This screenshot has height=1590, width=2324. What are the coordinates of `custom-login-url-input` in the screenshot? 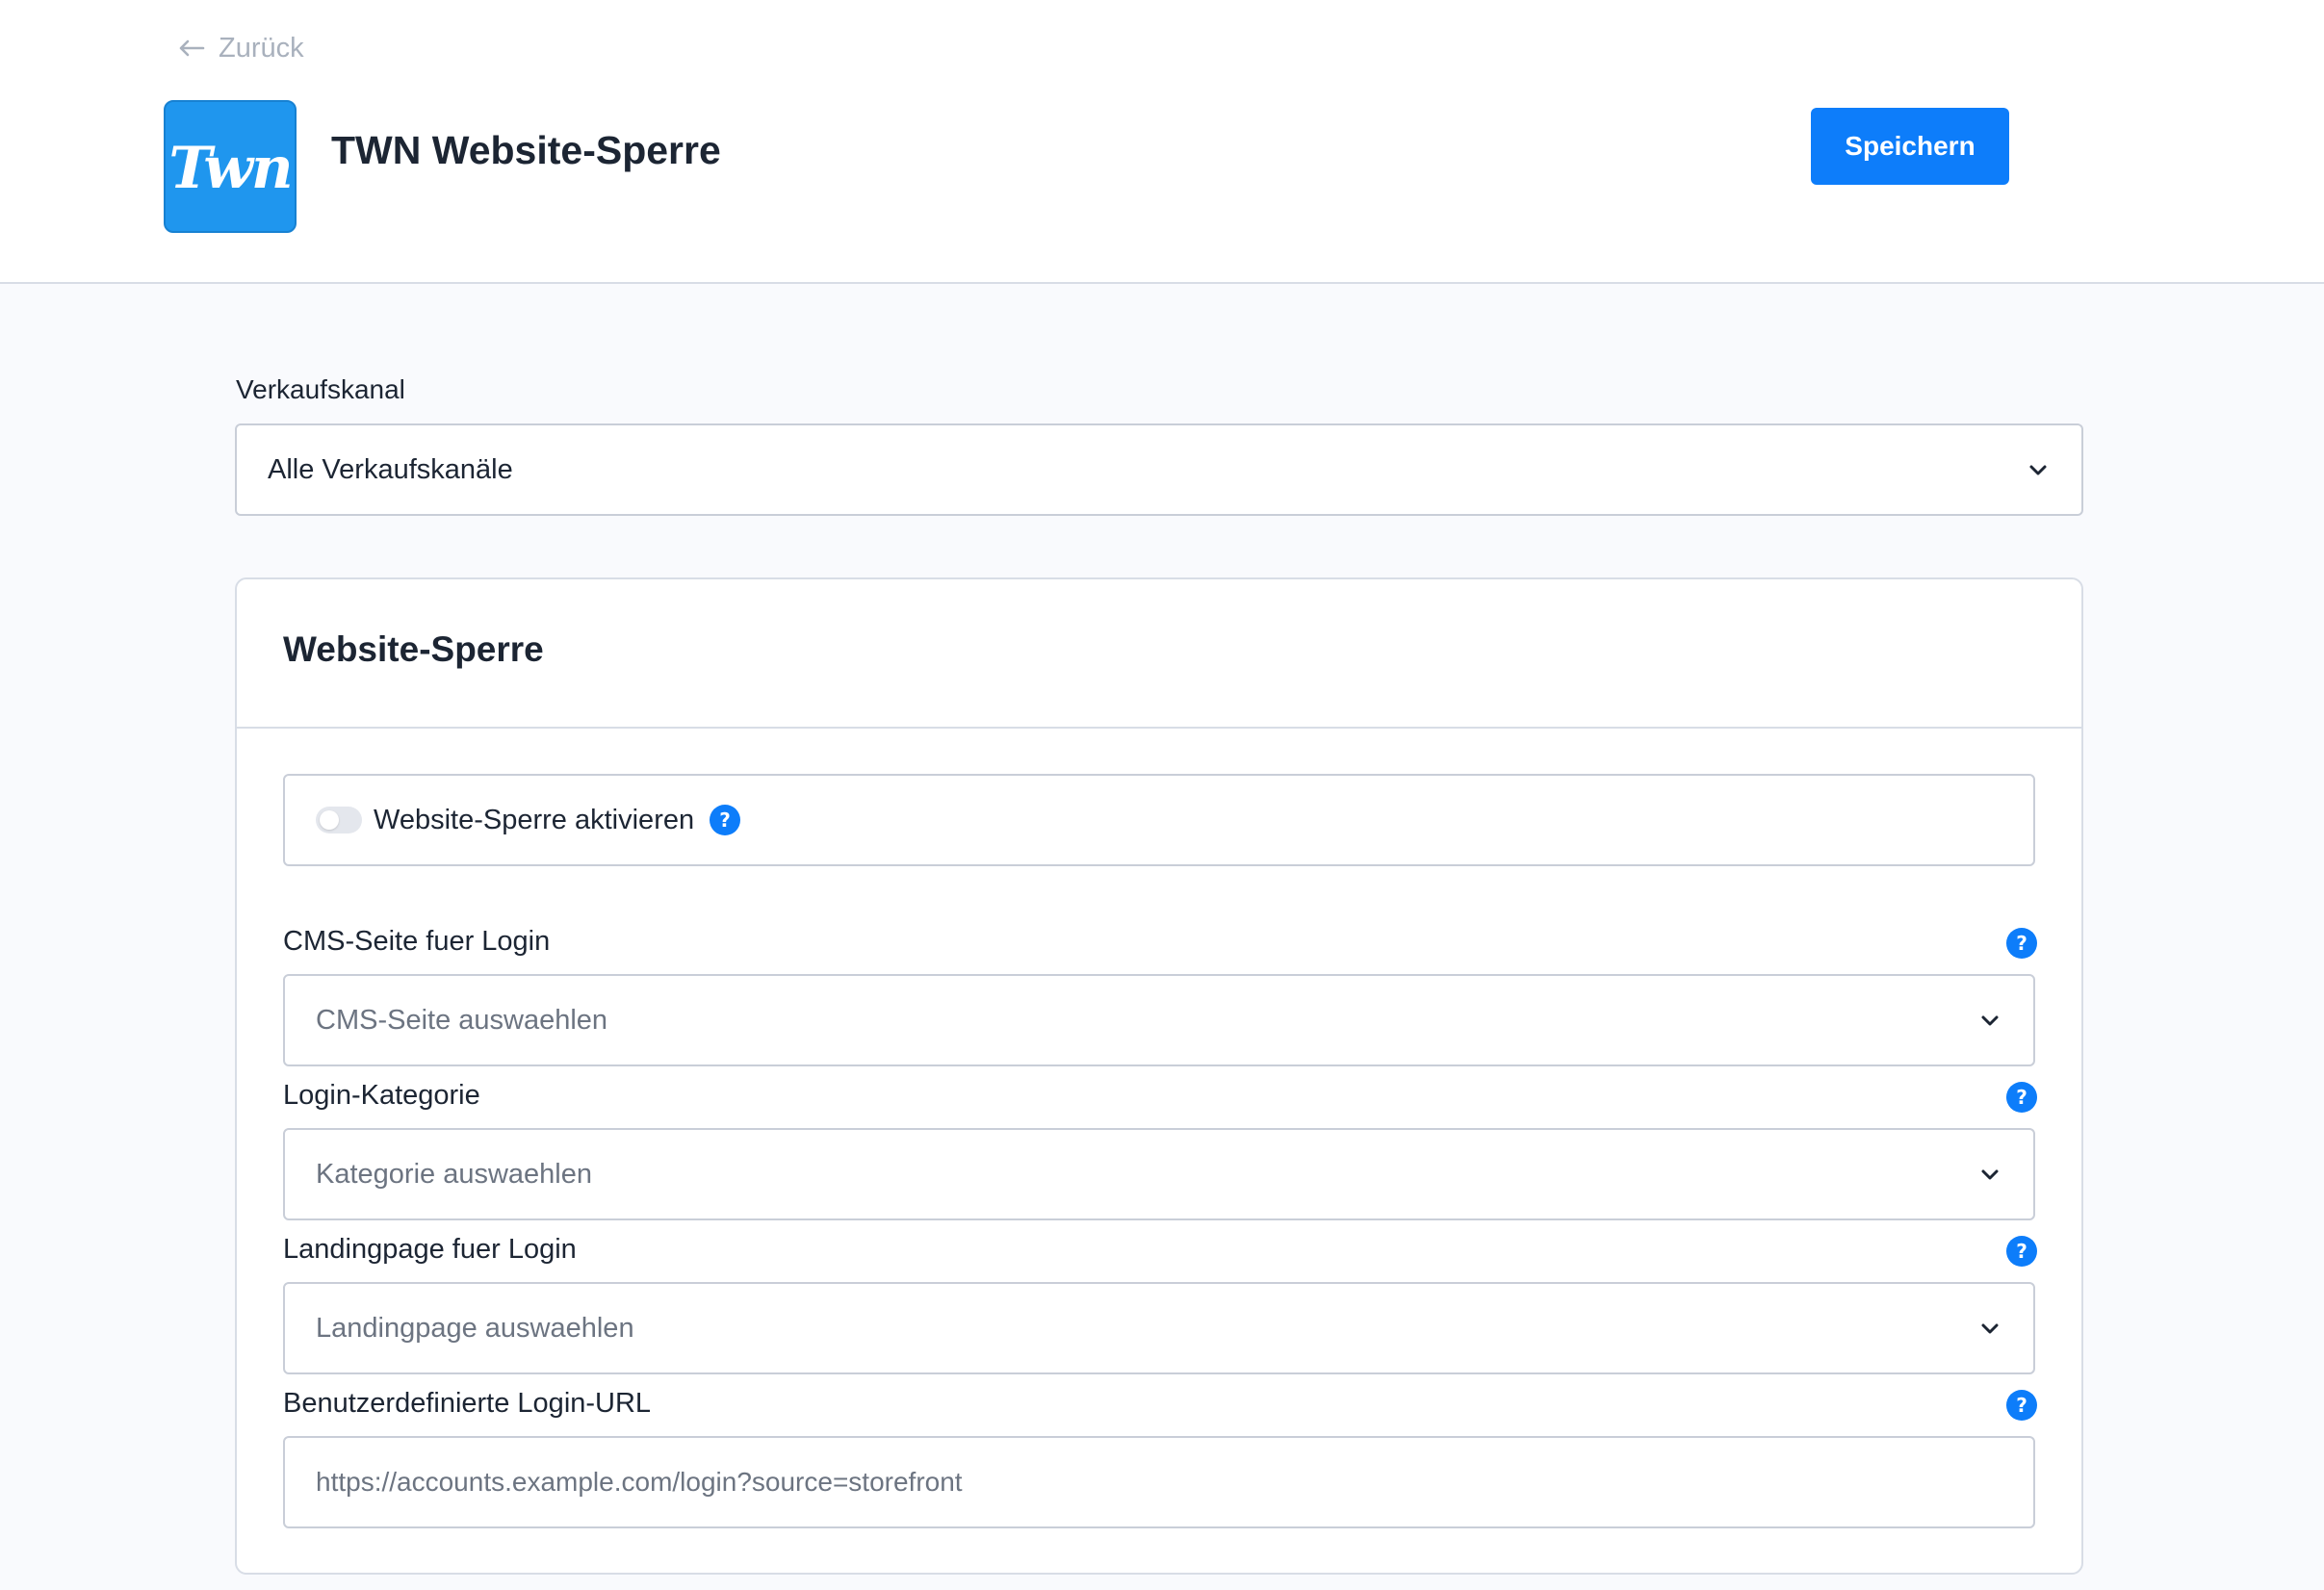 It's located at (1159, 1482).